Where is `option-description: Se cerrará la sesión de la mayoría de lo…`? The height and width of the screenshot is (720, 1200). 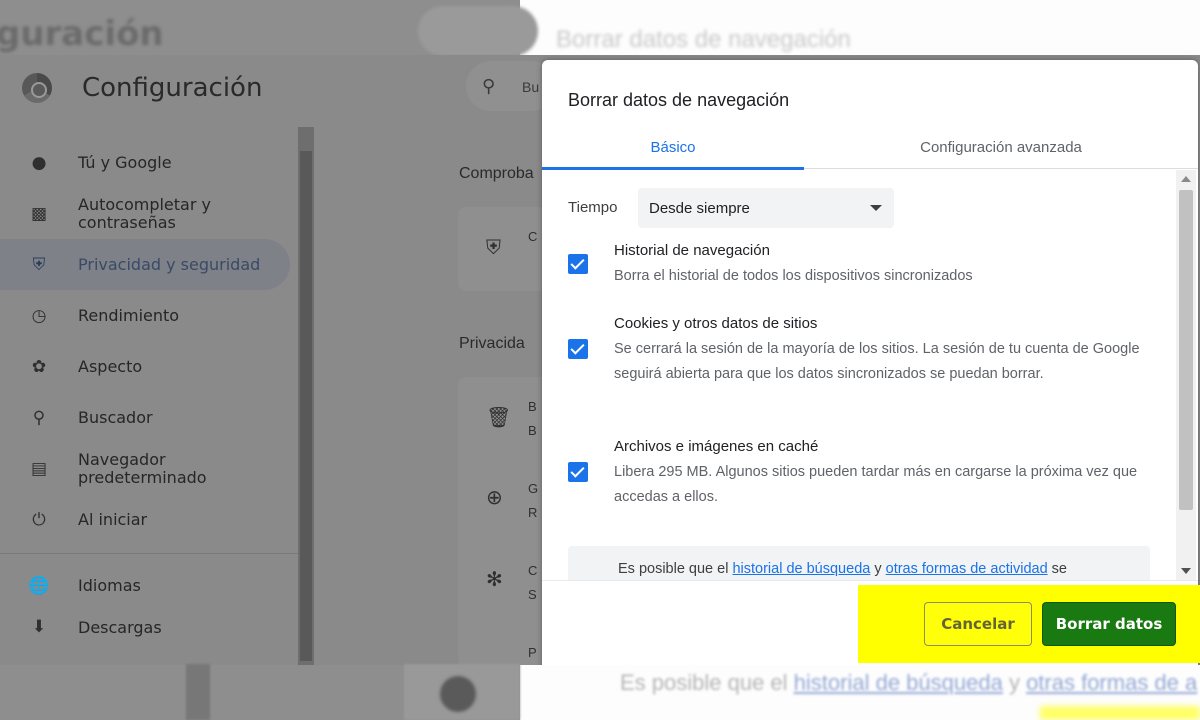
option-description: Se cerrará la sesión de la mayoría de lo… is located at coordinates (877, 361).